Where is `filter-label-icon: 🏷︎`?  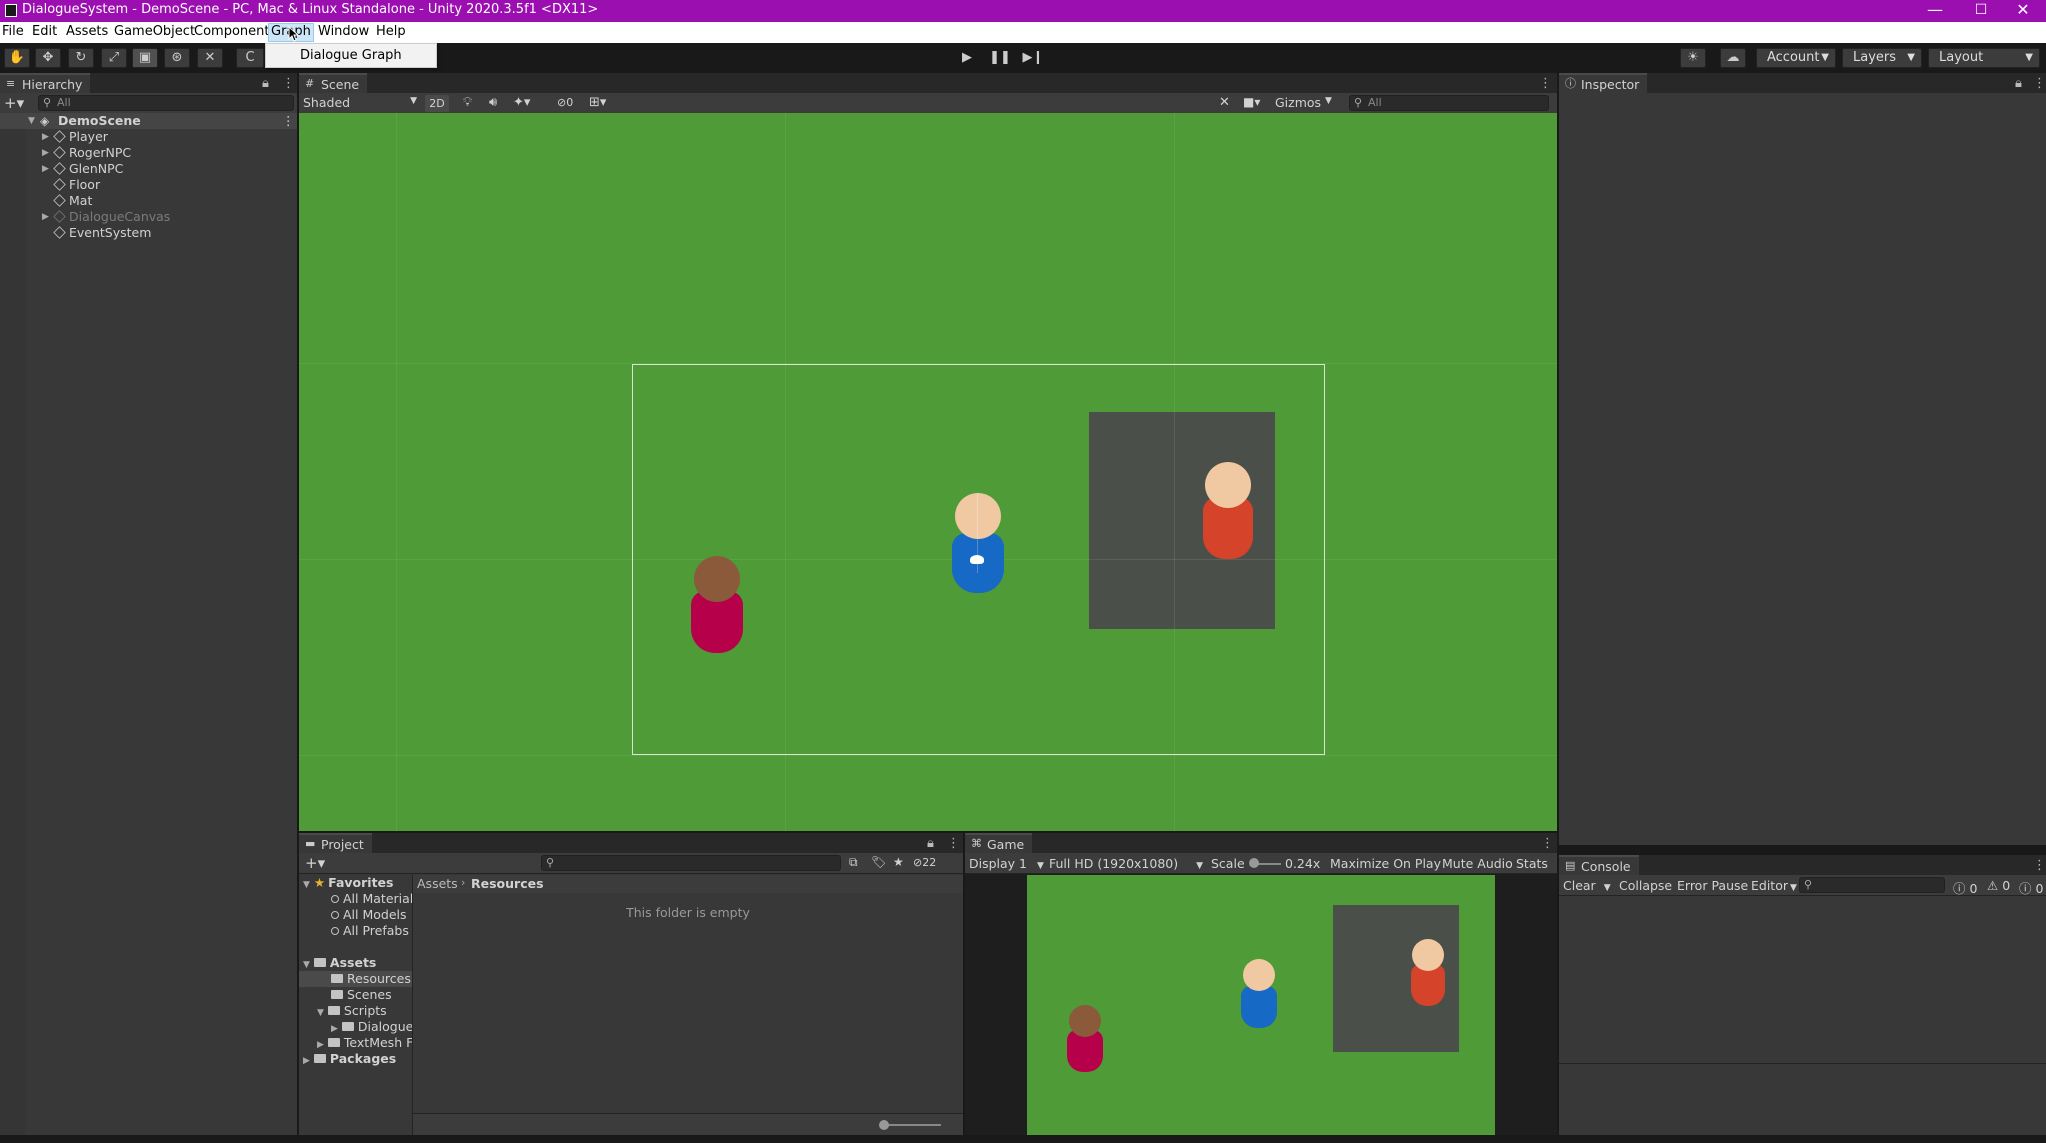
filter-label-icon: 🏷︎ is located at coordinates (878, 862).